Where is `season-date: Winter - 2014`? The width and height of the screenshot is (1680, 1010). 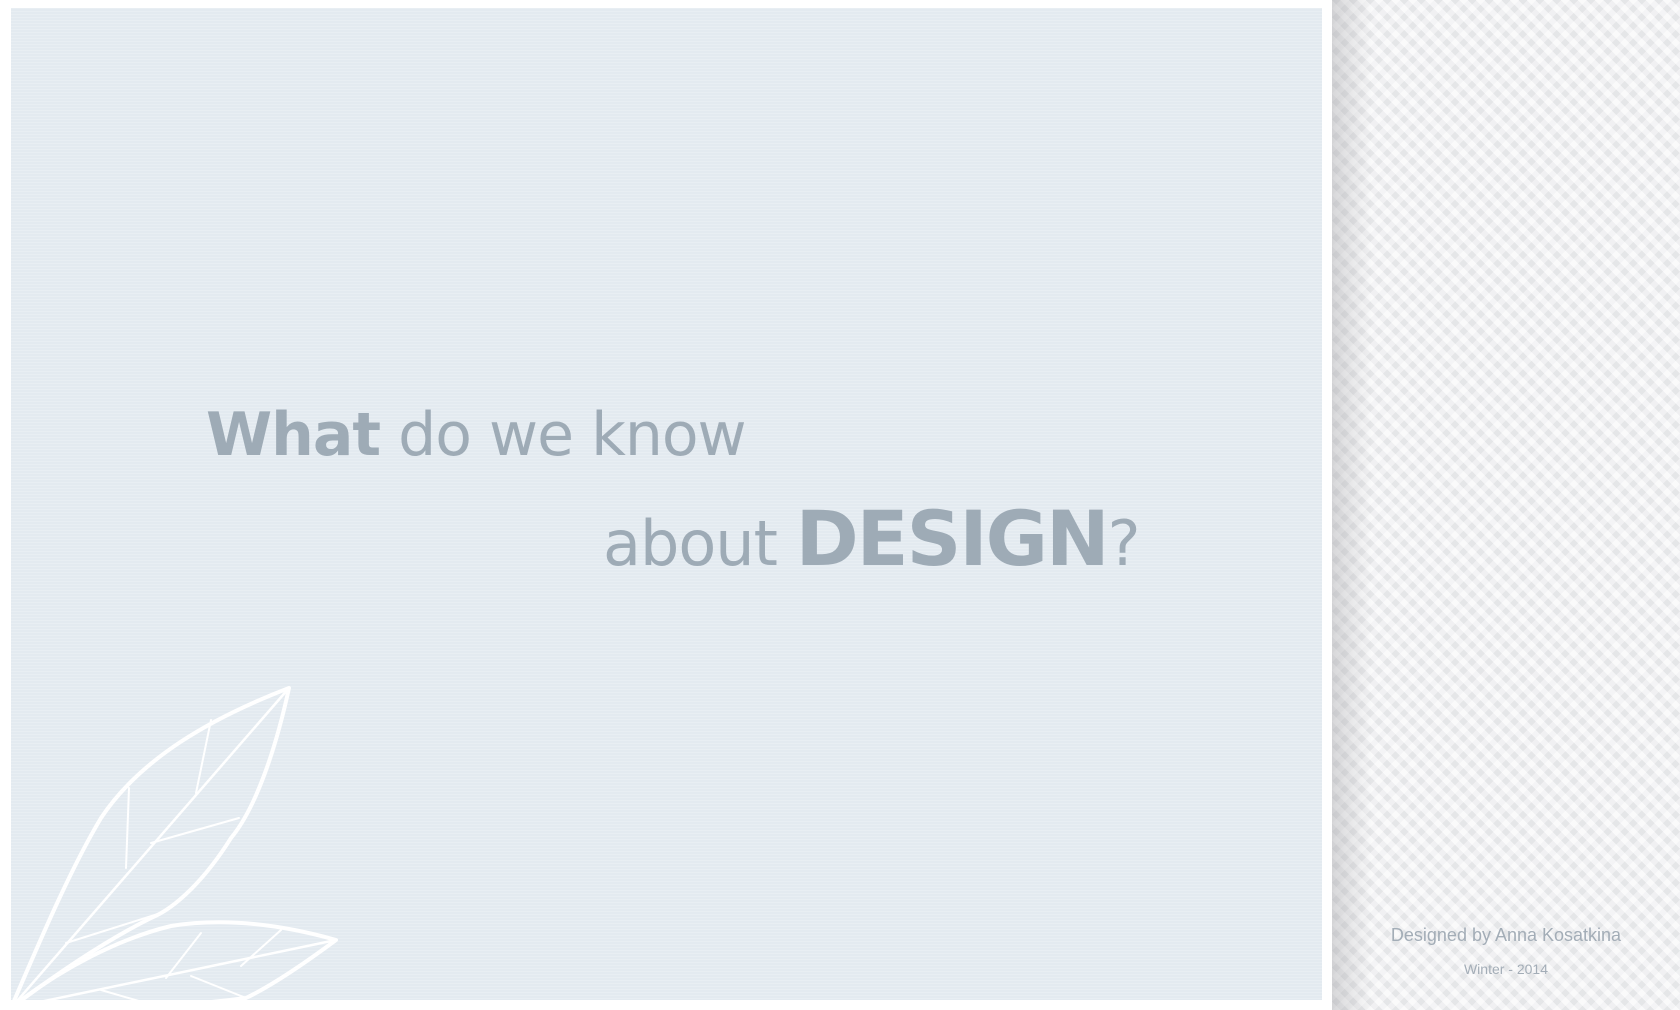 season-date: Winter - 2014 is located at coordinates (1506, 969).